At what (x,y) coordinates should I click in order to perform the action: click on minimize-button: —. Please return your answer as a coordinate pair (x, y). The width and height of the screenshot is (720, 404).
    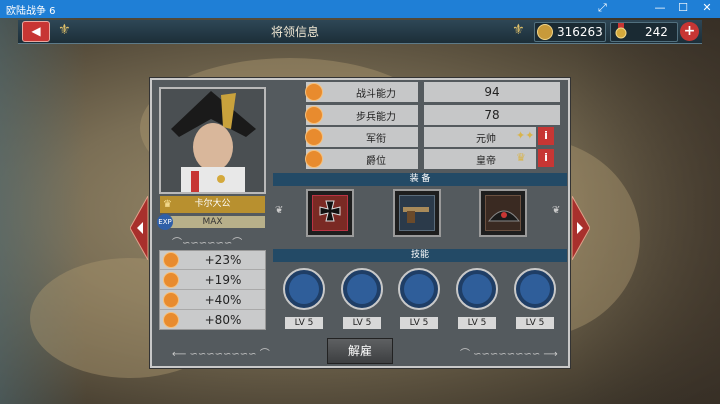
    Looking at the image, I should click on (660, 7).